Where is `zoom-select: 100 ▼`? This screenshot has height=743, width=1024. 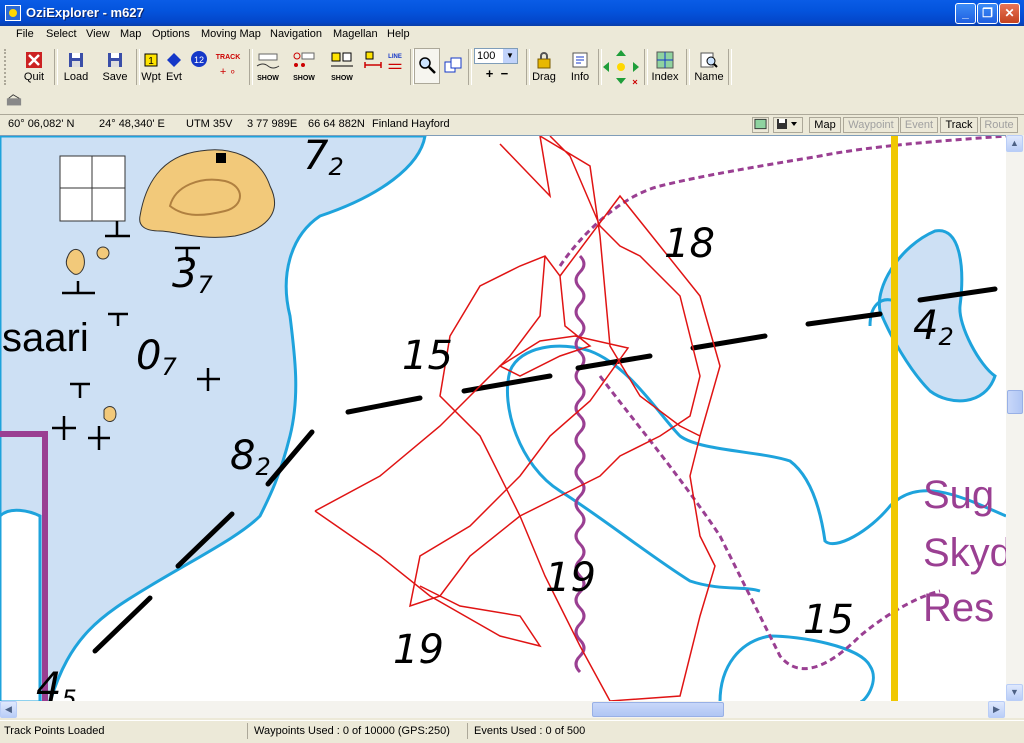 zoom-select: 100 ▼ is located at coordinates (496, 56).